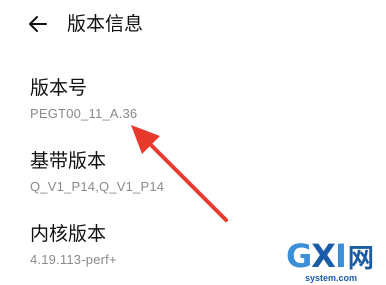 The height and width of the screenshot is (285, 386). I want to click on watermark-wordmark: GXI网, so click(330, 256).